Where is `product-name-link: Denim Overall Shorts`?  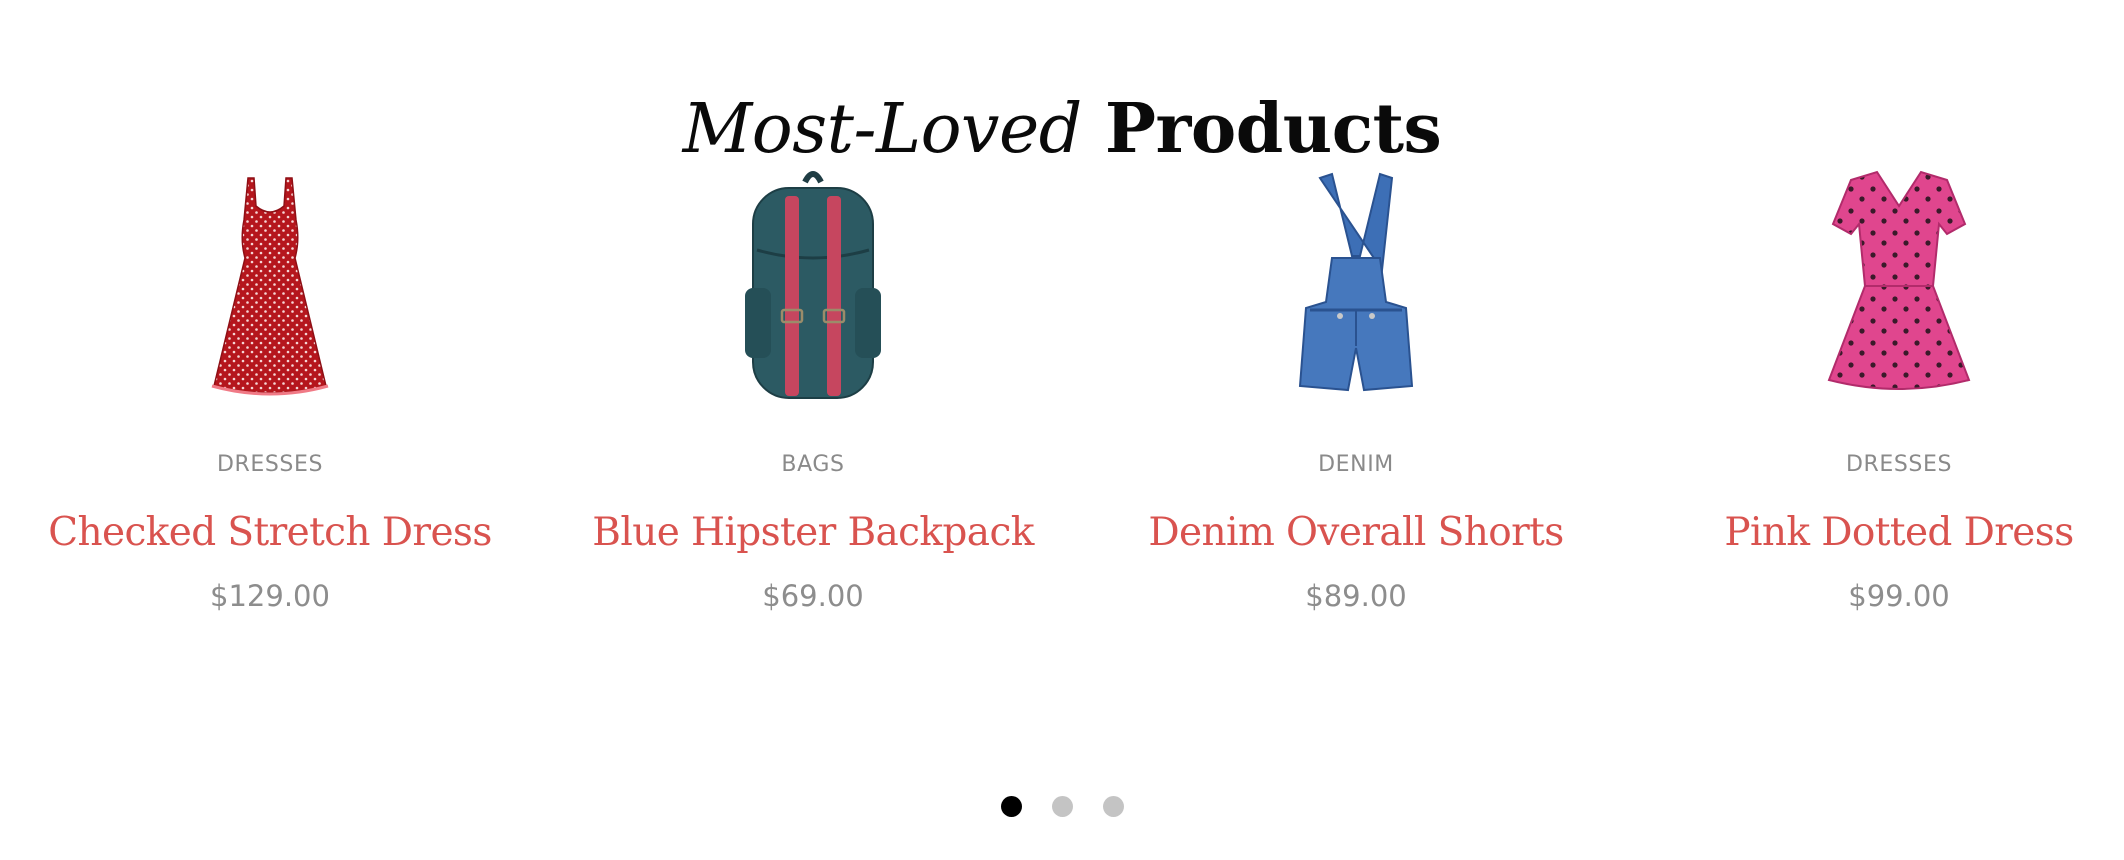
product-name-link: Denim Overall Shorts is located at coordinates (1356, 533).